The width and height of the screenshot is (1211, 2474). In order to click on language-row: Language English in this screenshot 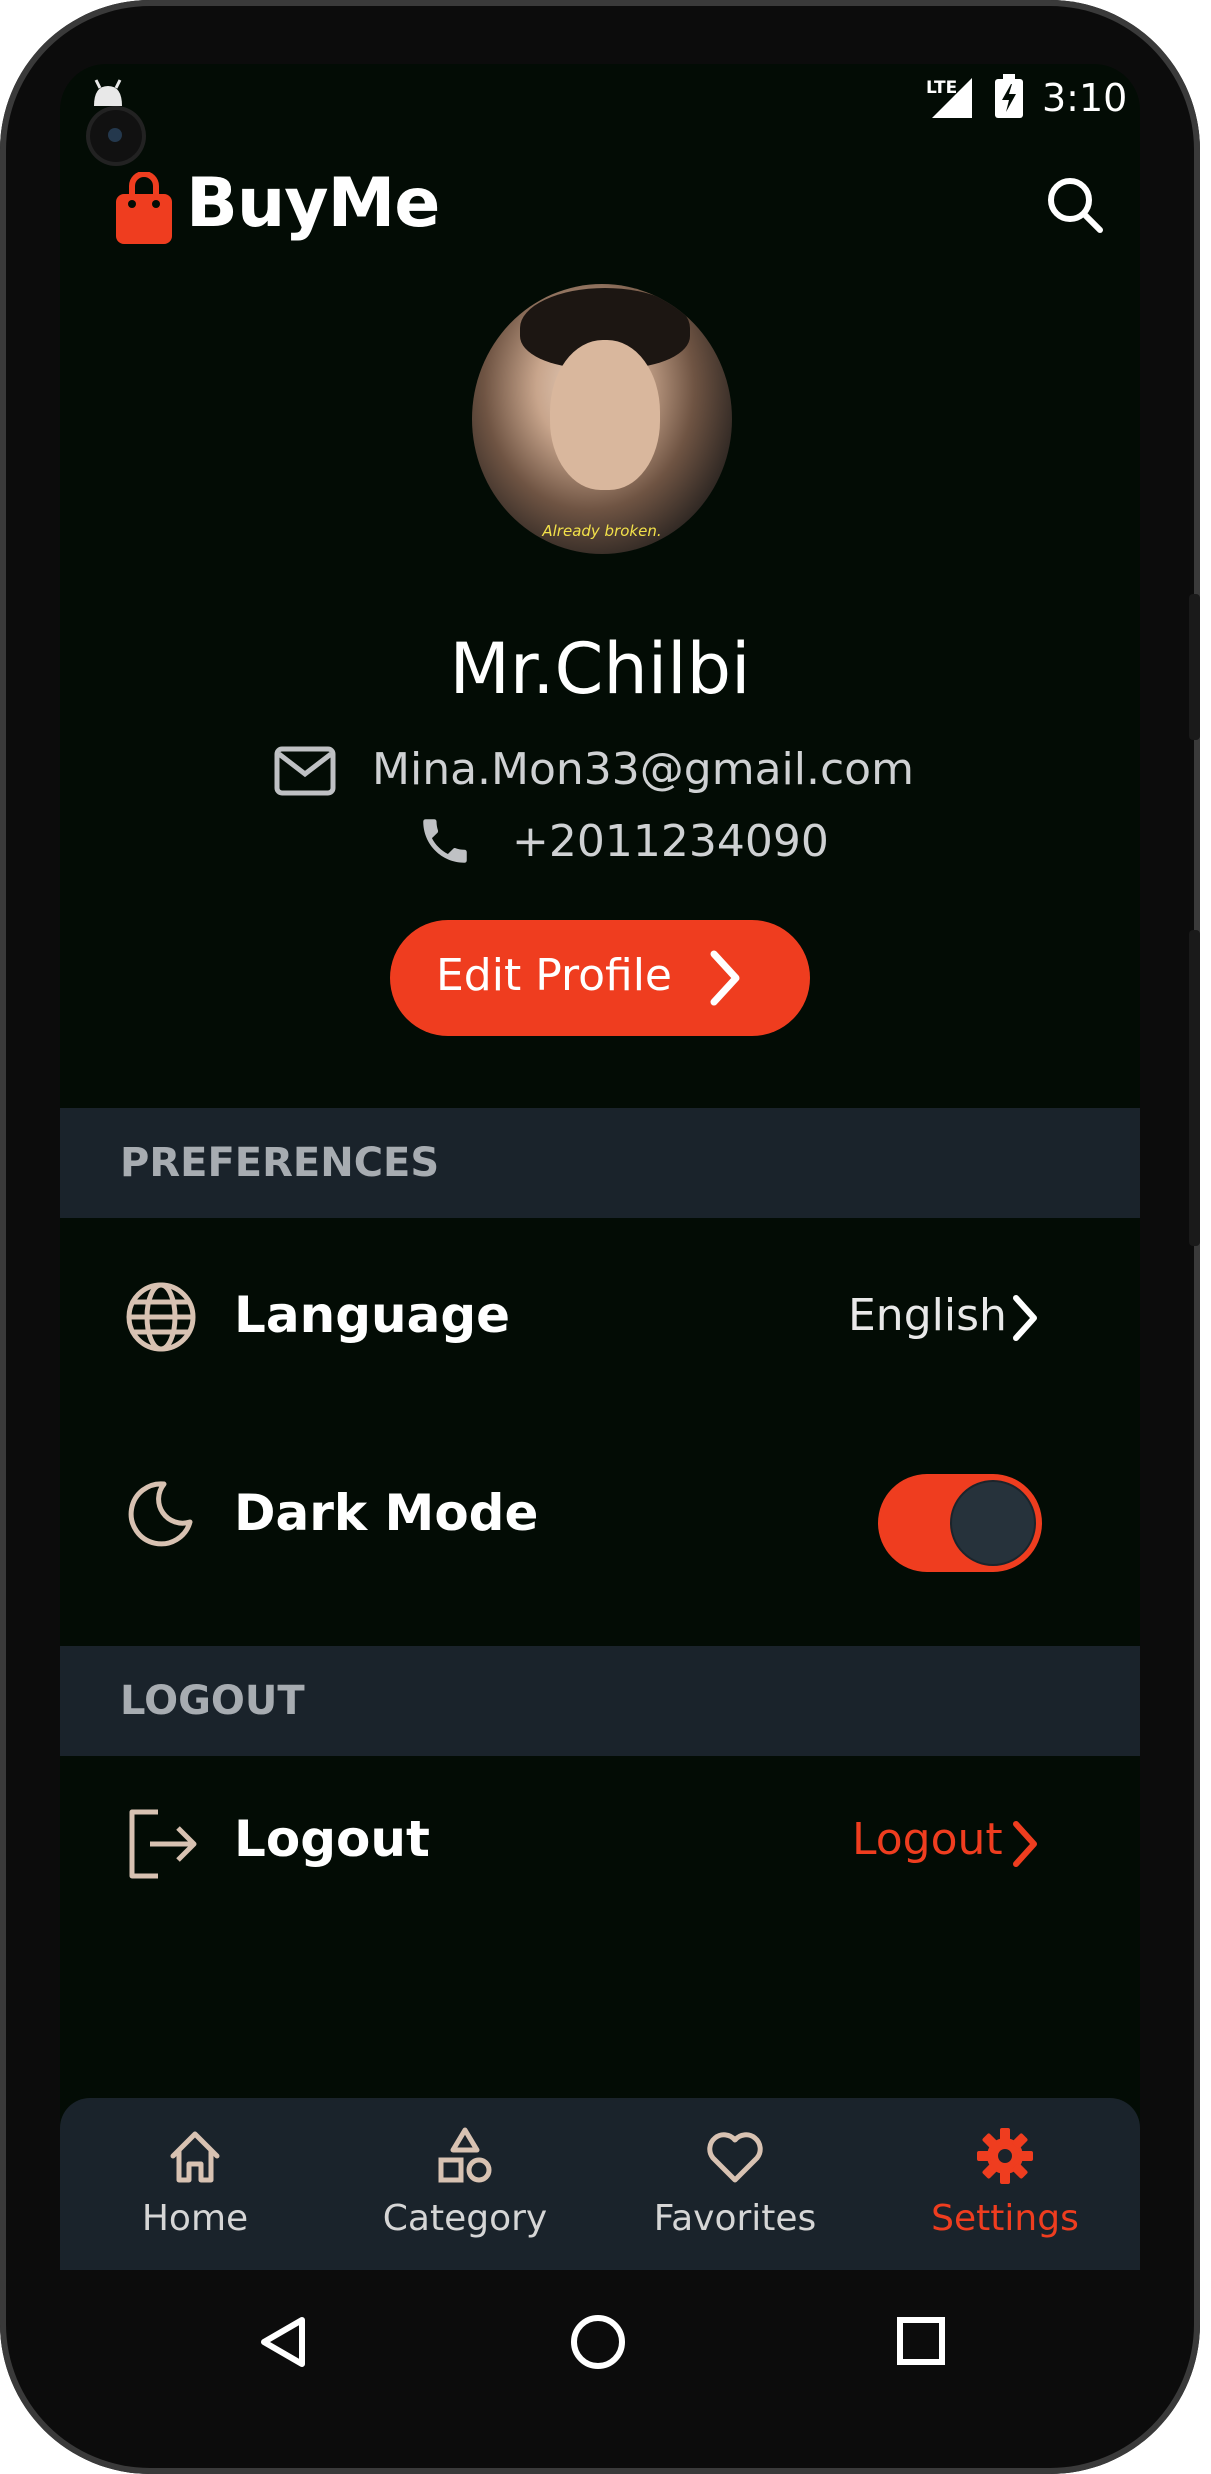, I will do `click(600, 1324)`.